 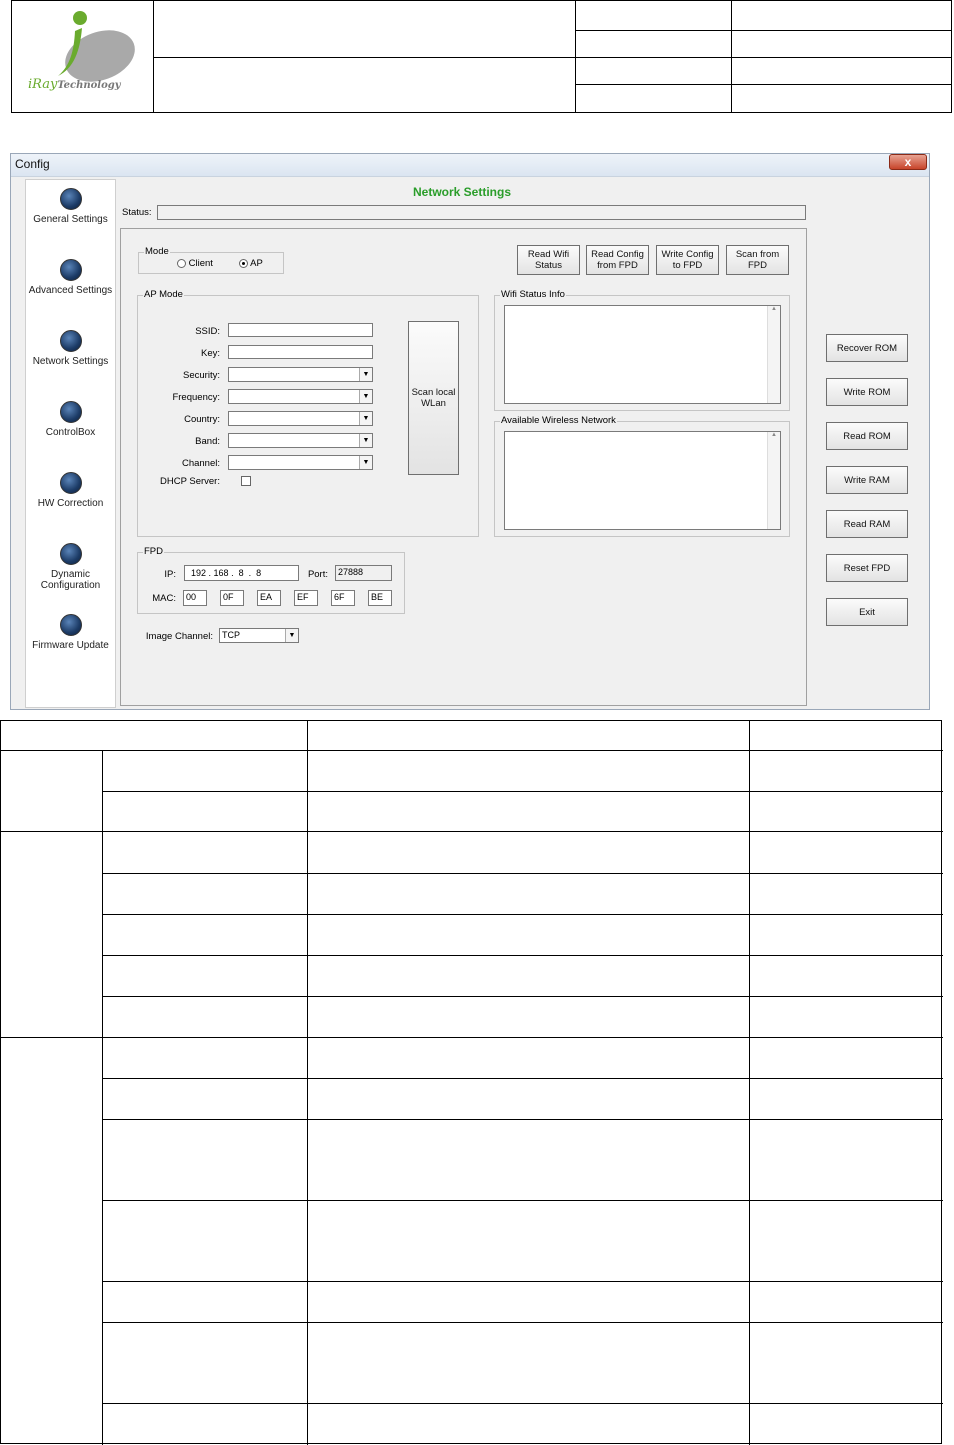 I want to click on firmware-update-icon, so click(x=70, y=625).